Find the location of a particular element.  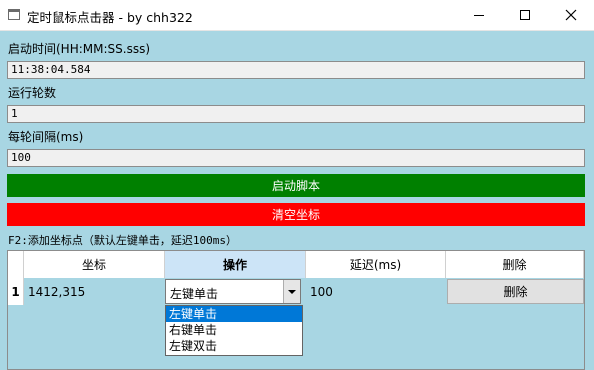

column-header-delete: 删除 is located at coordinates (515, 264).